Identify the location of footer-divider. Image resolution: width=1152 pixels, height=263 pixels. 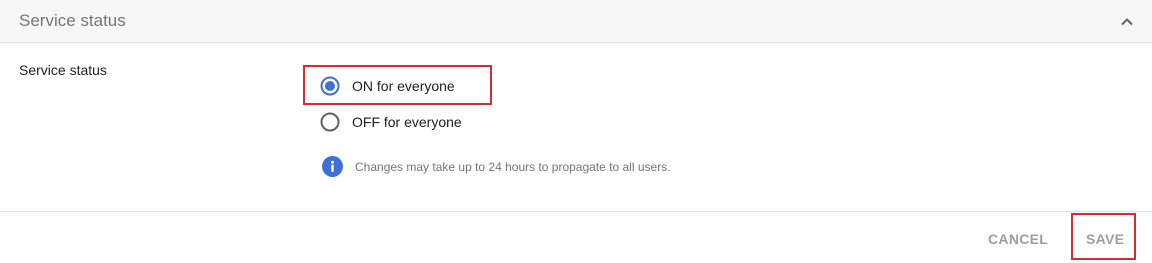
(576, 211).